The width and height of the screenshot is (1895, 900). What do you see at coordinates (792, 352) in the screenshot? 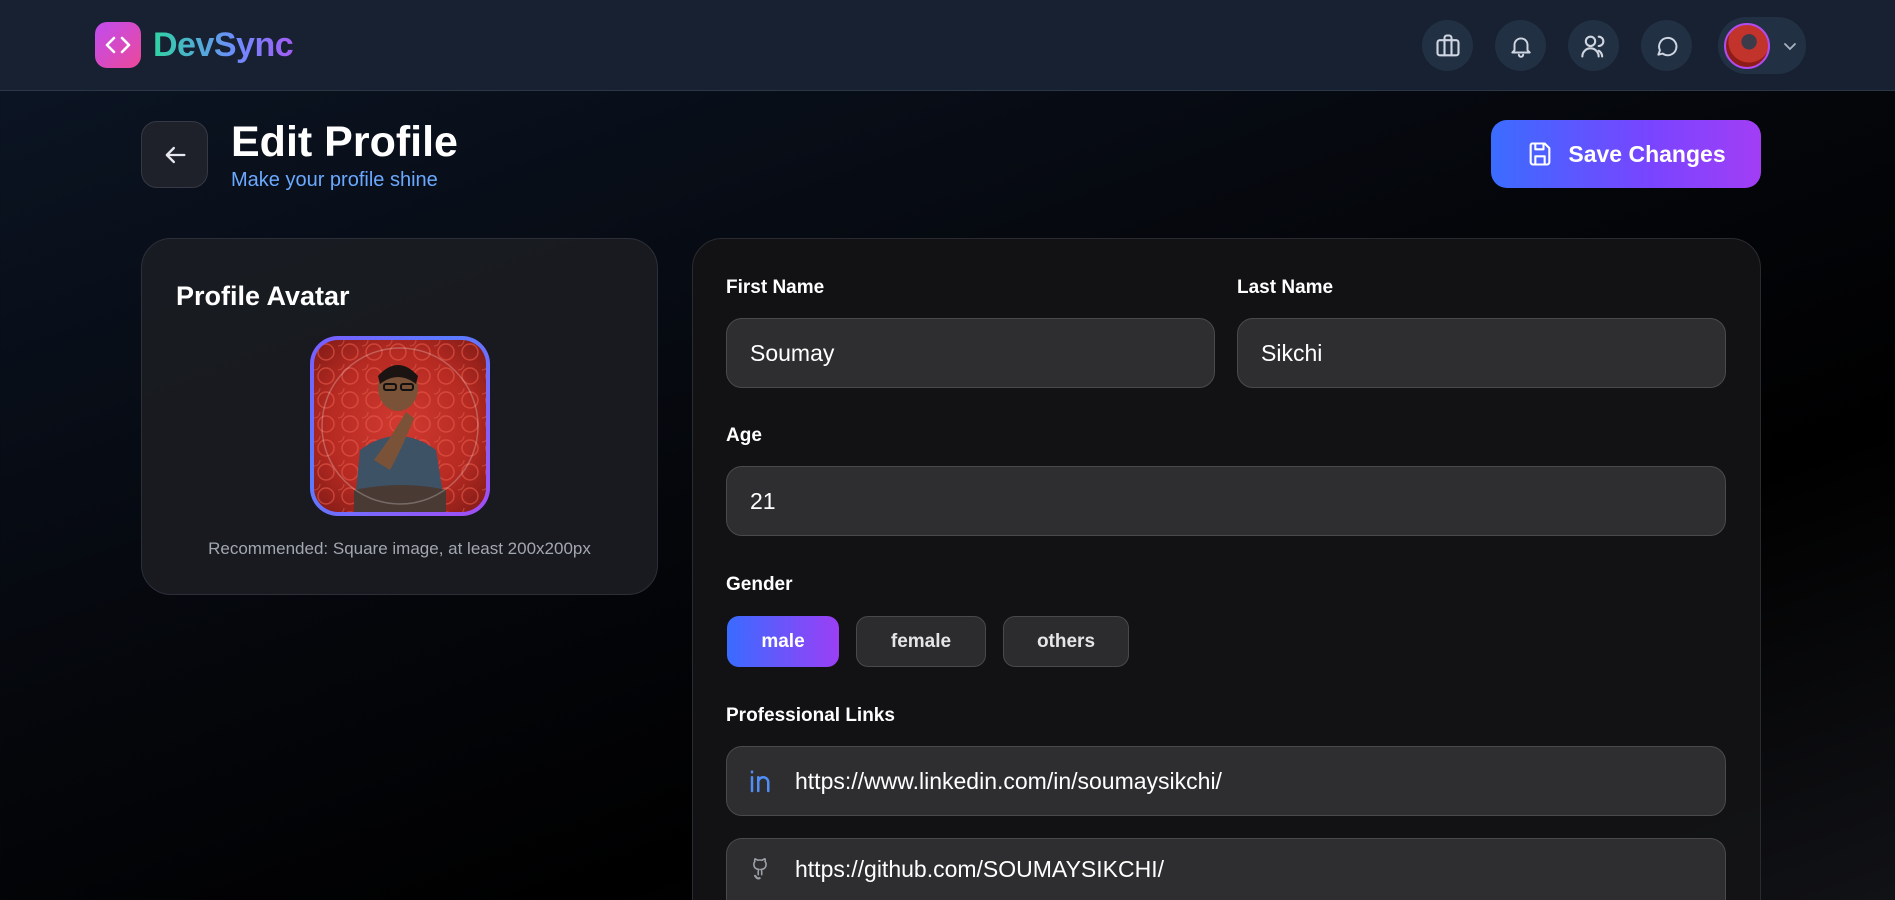
I see `first-name-value: Soumay` at bounding box center [792, 352].